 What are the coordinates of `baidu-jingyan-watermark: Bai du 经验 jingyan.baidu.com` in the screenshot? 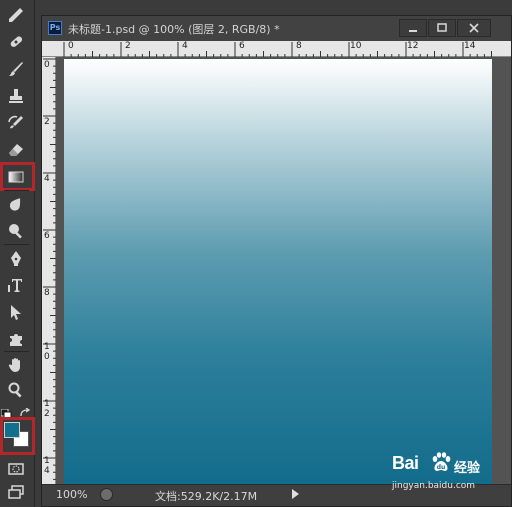 It's located at (450, 470).